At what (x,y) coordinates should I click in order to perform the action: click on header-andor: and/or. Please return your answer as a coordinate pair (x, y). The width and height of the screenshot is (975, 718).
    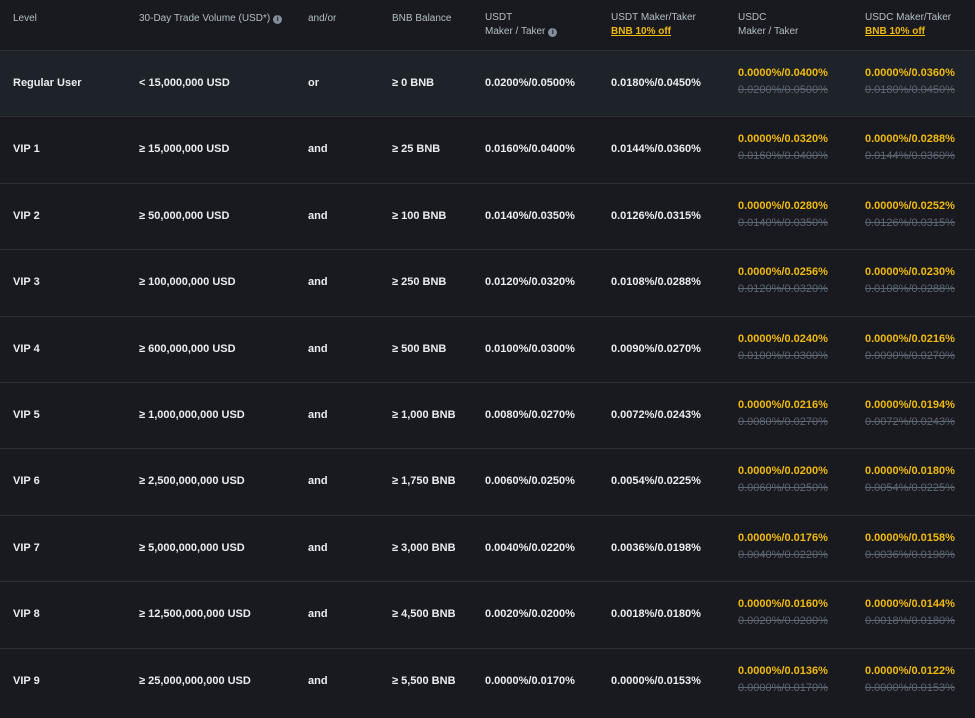
    Looking at the image, I should click on (322, 19).